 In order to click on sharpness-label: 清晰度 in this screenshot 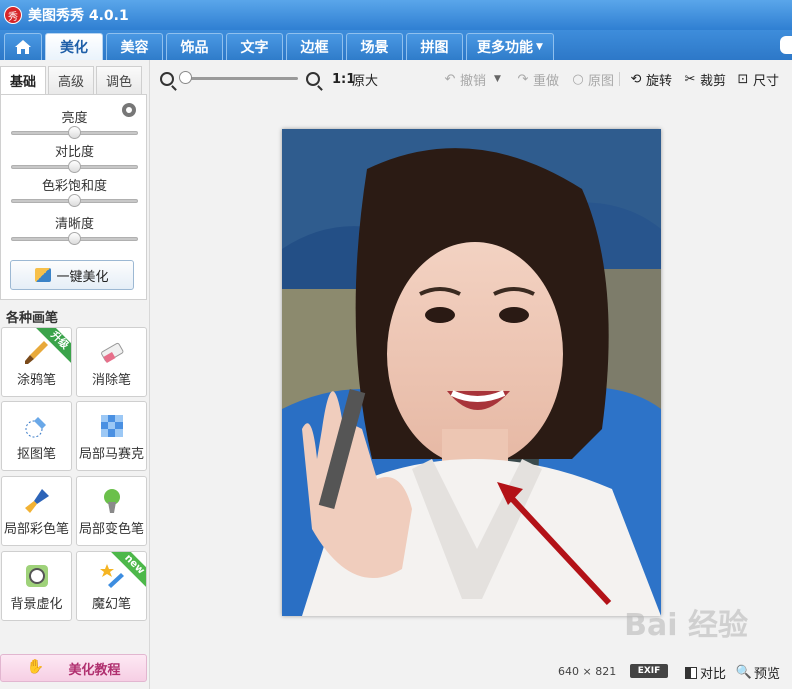, I will do `click(74, 224)`.